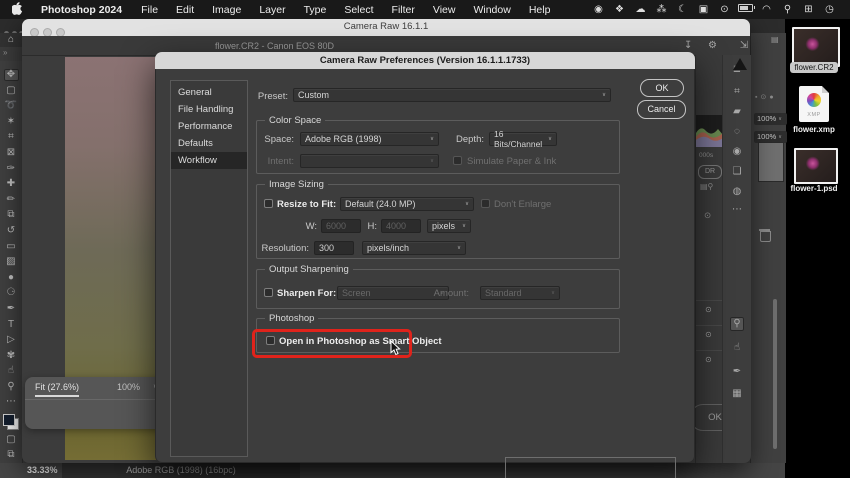 The width and height of the screenshot is (850, 478). What do you see at coordinates (770, 119) in the screenshot?
I see `opacity-dropdown: 100% ∨` at bounding box center [770, 119].